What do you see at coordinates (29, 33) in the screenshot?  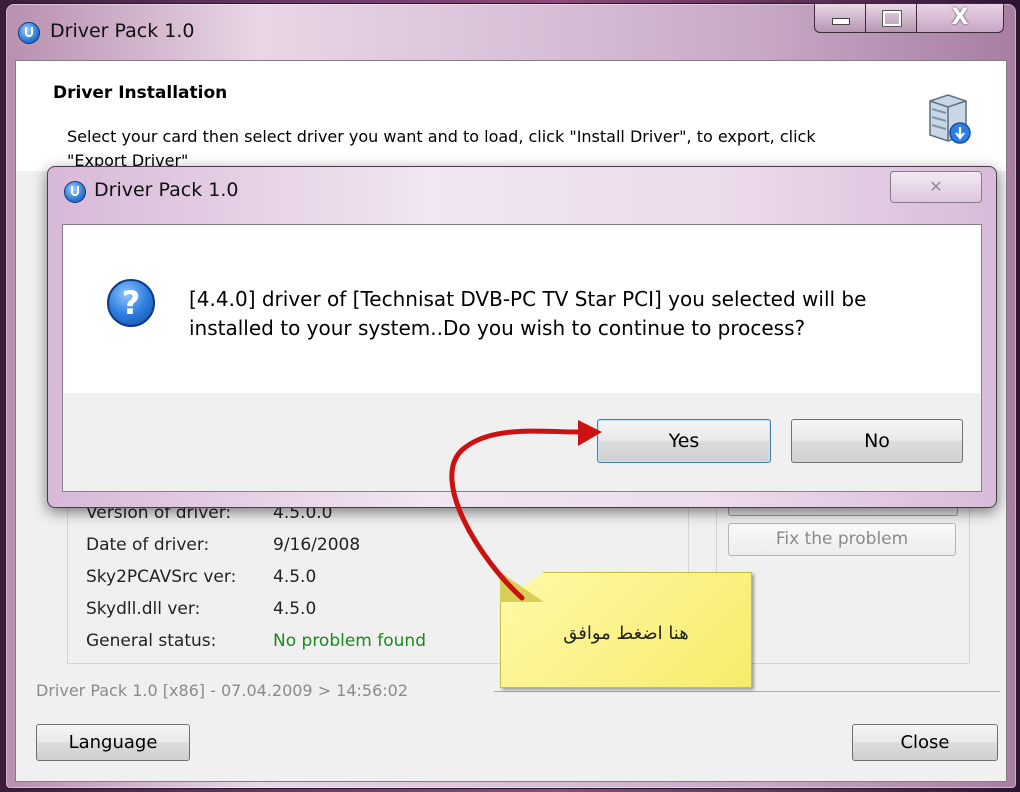 I see `app-icon` at bounding box center [29, 33].